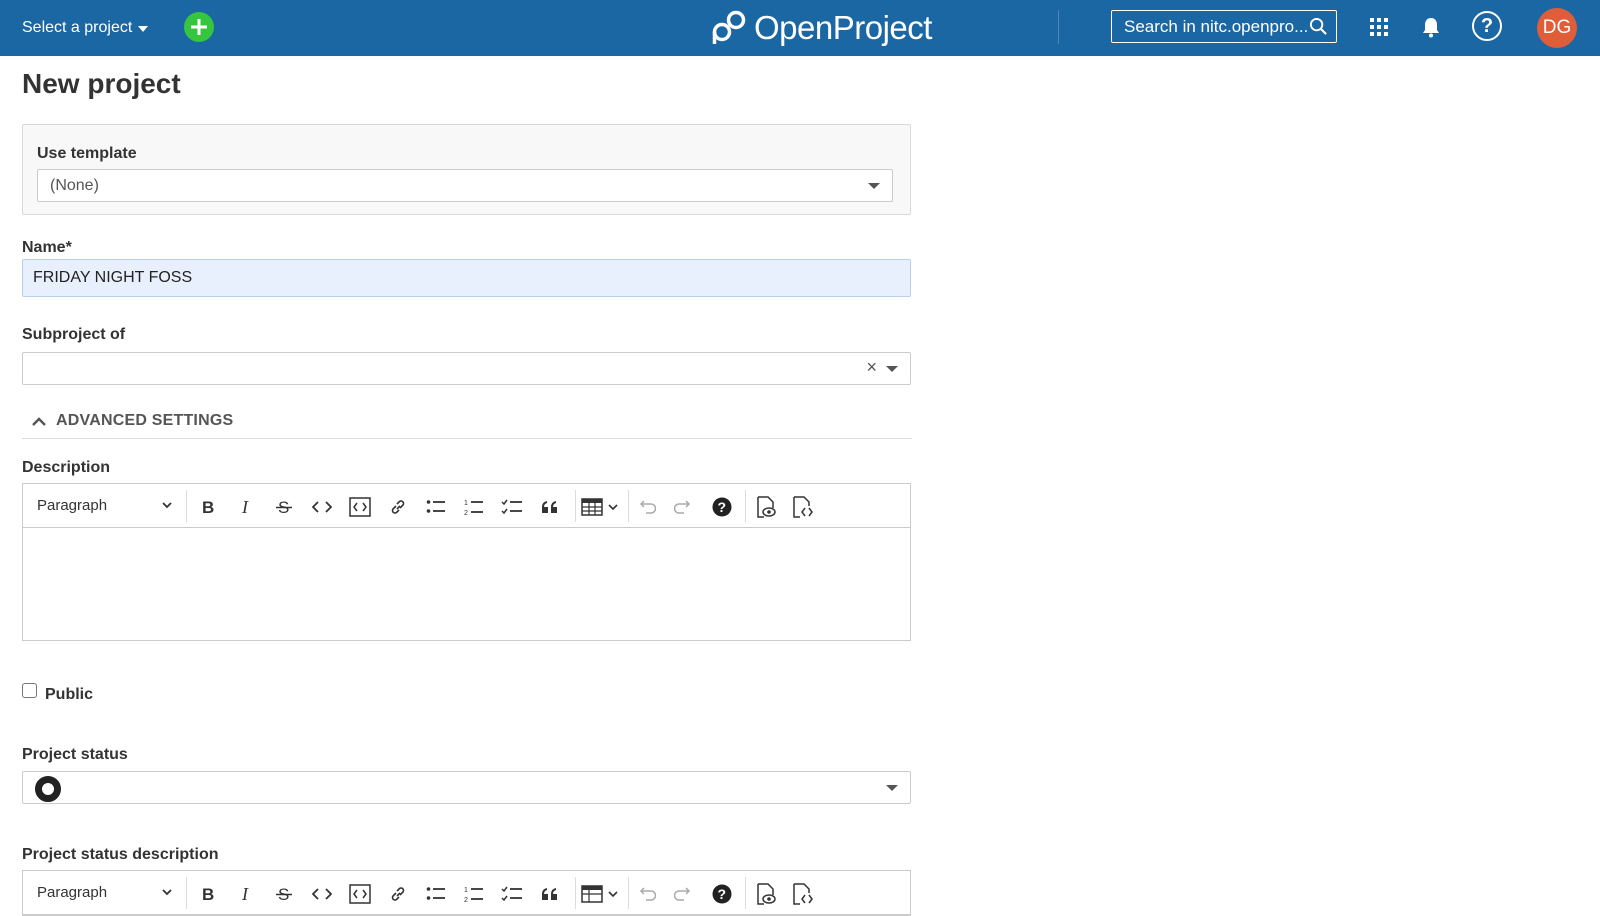 The height and width of the screenshot is (916, 1600). I want to click on section-divider, so click(467, 438).